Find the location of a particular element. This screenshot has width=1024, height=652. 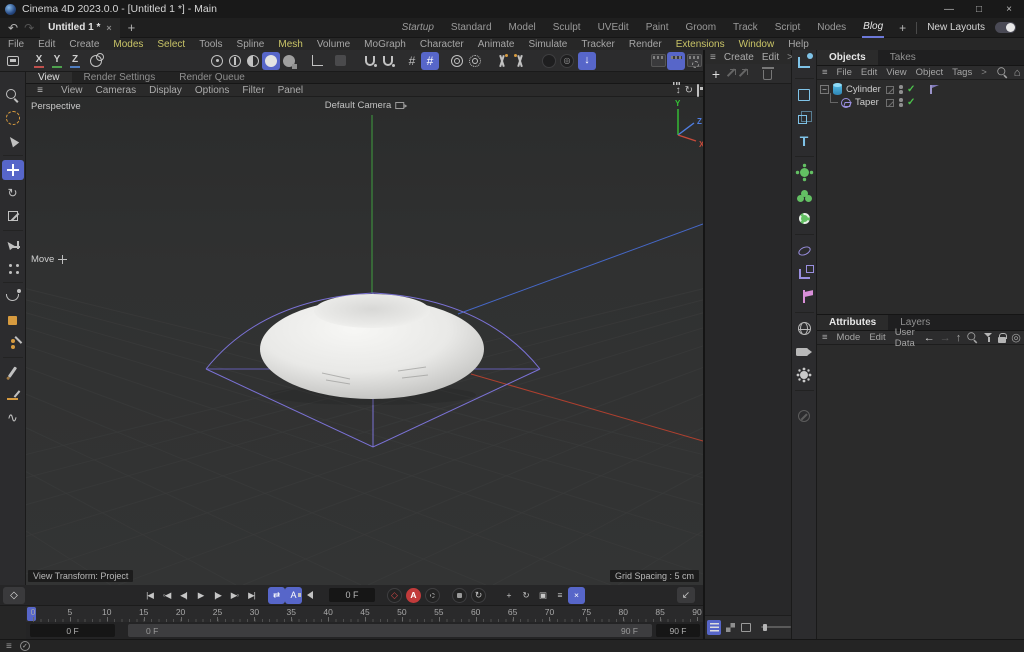

grid-snap-icon: # is located at coordinates (430, 60).